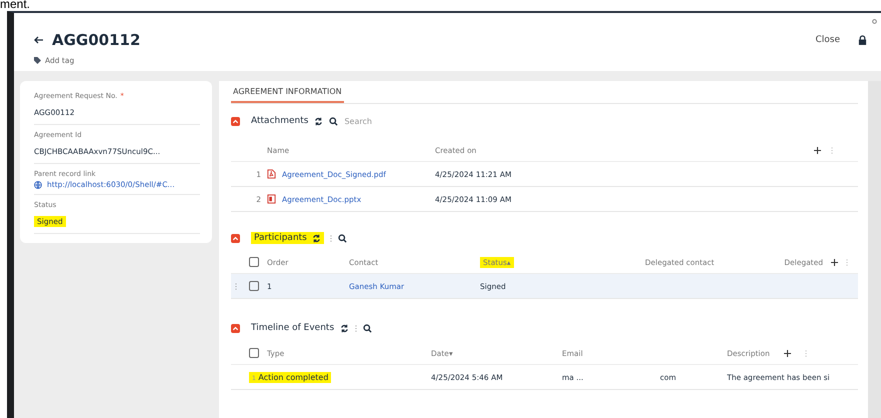  Describe the element at coordinates (236, 286) in the screenshot. I see `drag-handle-icon` at that location.